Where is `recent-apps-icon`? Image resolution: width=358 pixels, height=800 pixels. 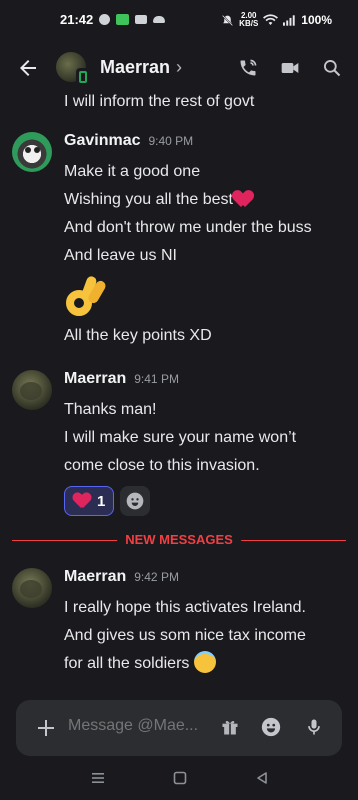 recent-apps-icon is located at coordinates (98, 778).